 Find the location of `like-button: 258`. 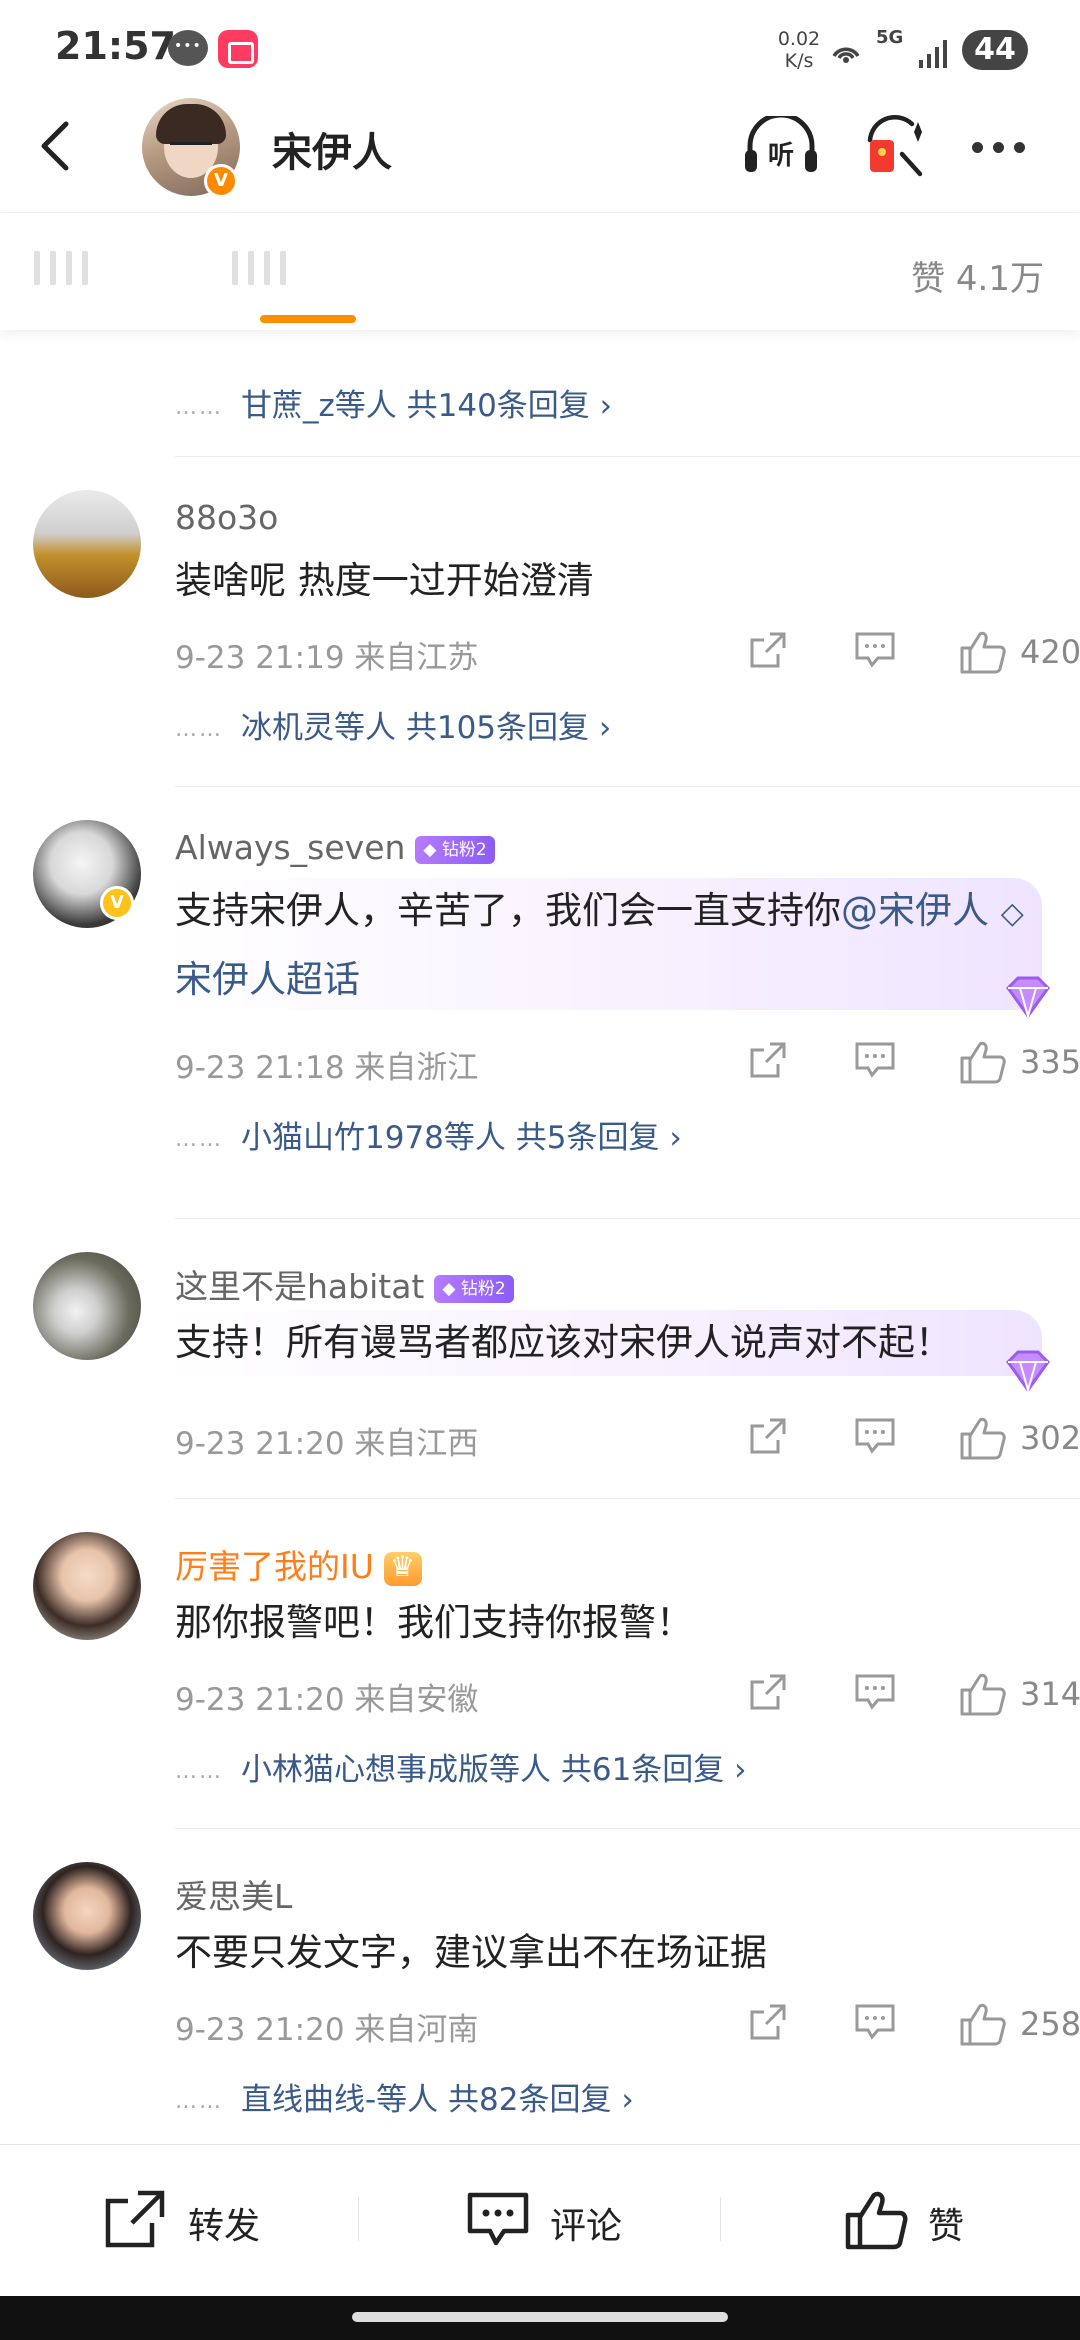

like-button: 258 is located at coordinates (1019, 2024).